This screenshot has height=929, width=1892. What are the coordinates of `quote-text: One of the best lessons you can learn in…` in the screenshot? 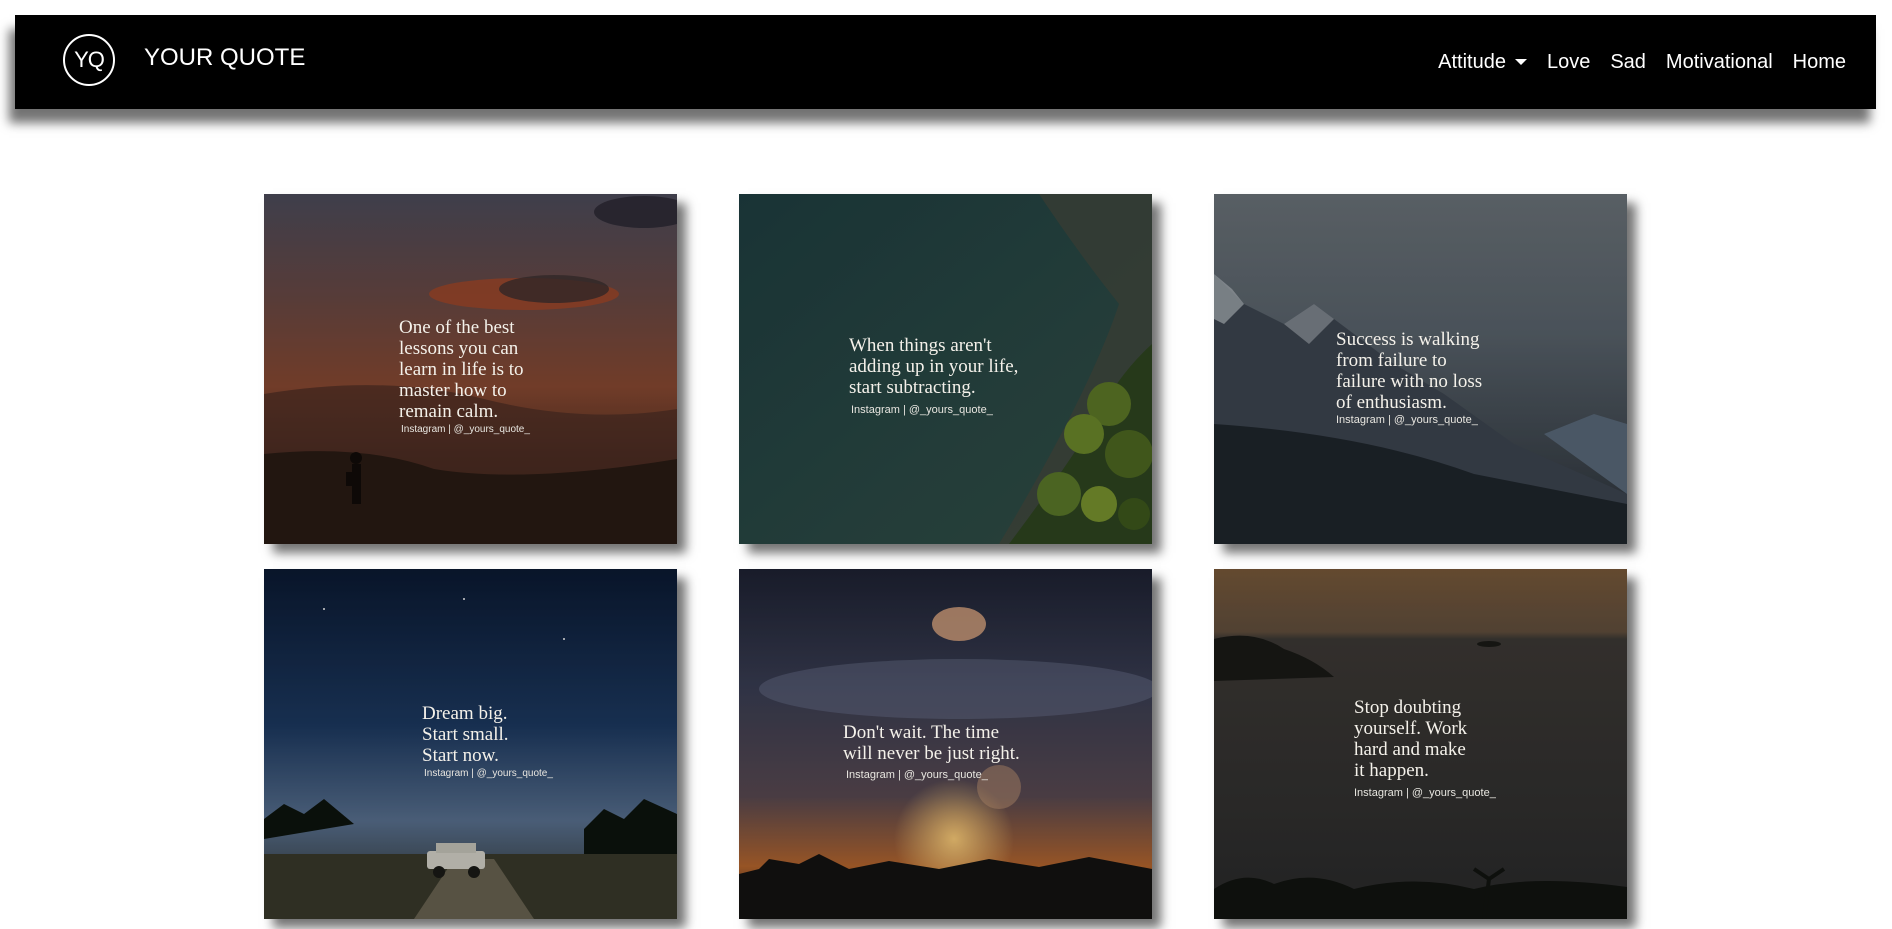 It's located at (461, 369).